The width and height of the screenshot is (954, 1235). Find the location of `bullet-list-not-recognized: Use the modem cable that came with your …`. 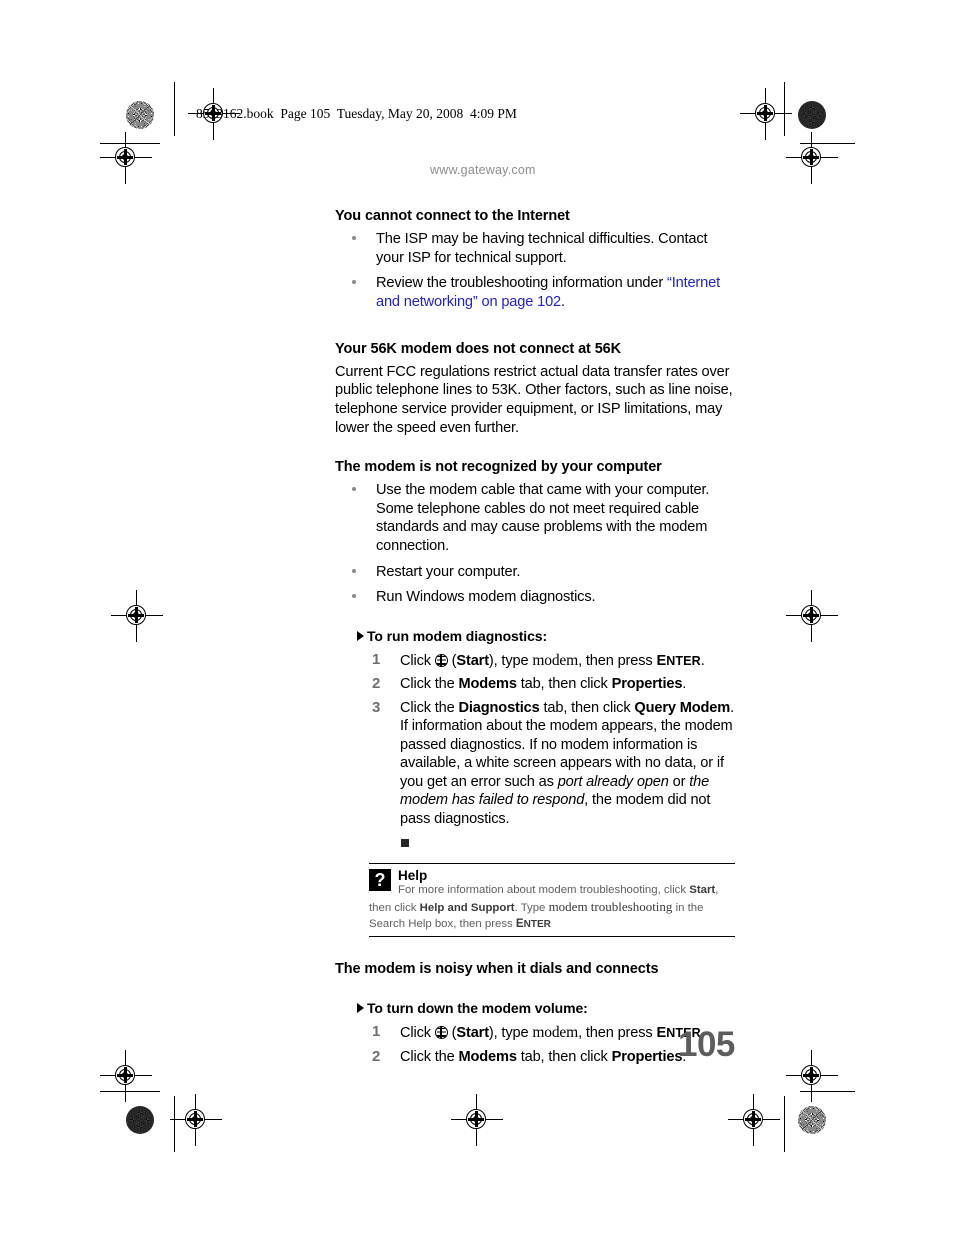

bullet-list-not-recognized: Use the modem cable that came with your … is located at coordinates (535, 543).